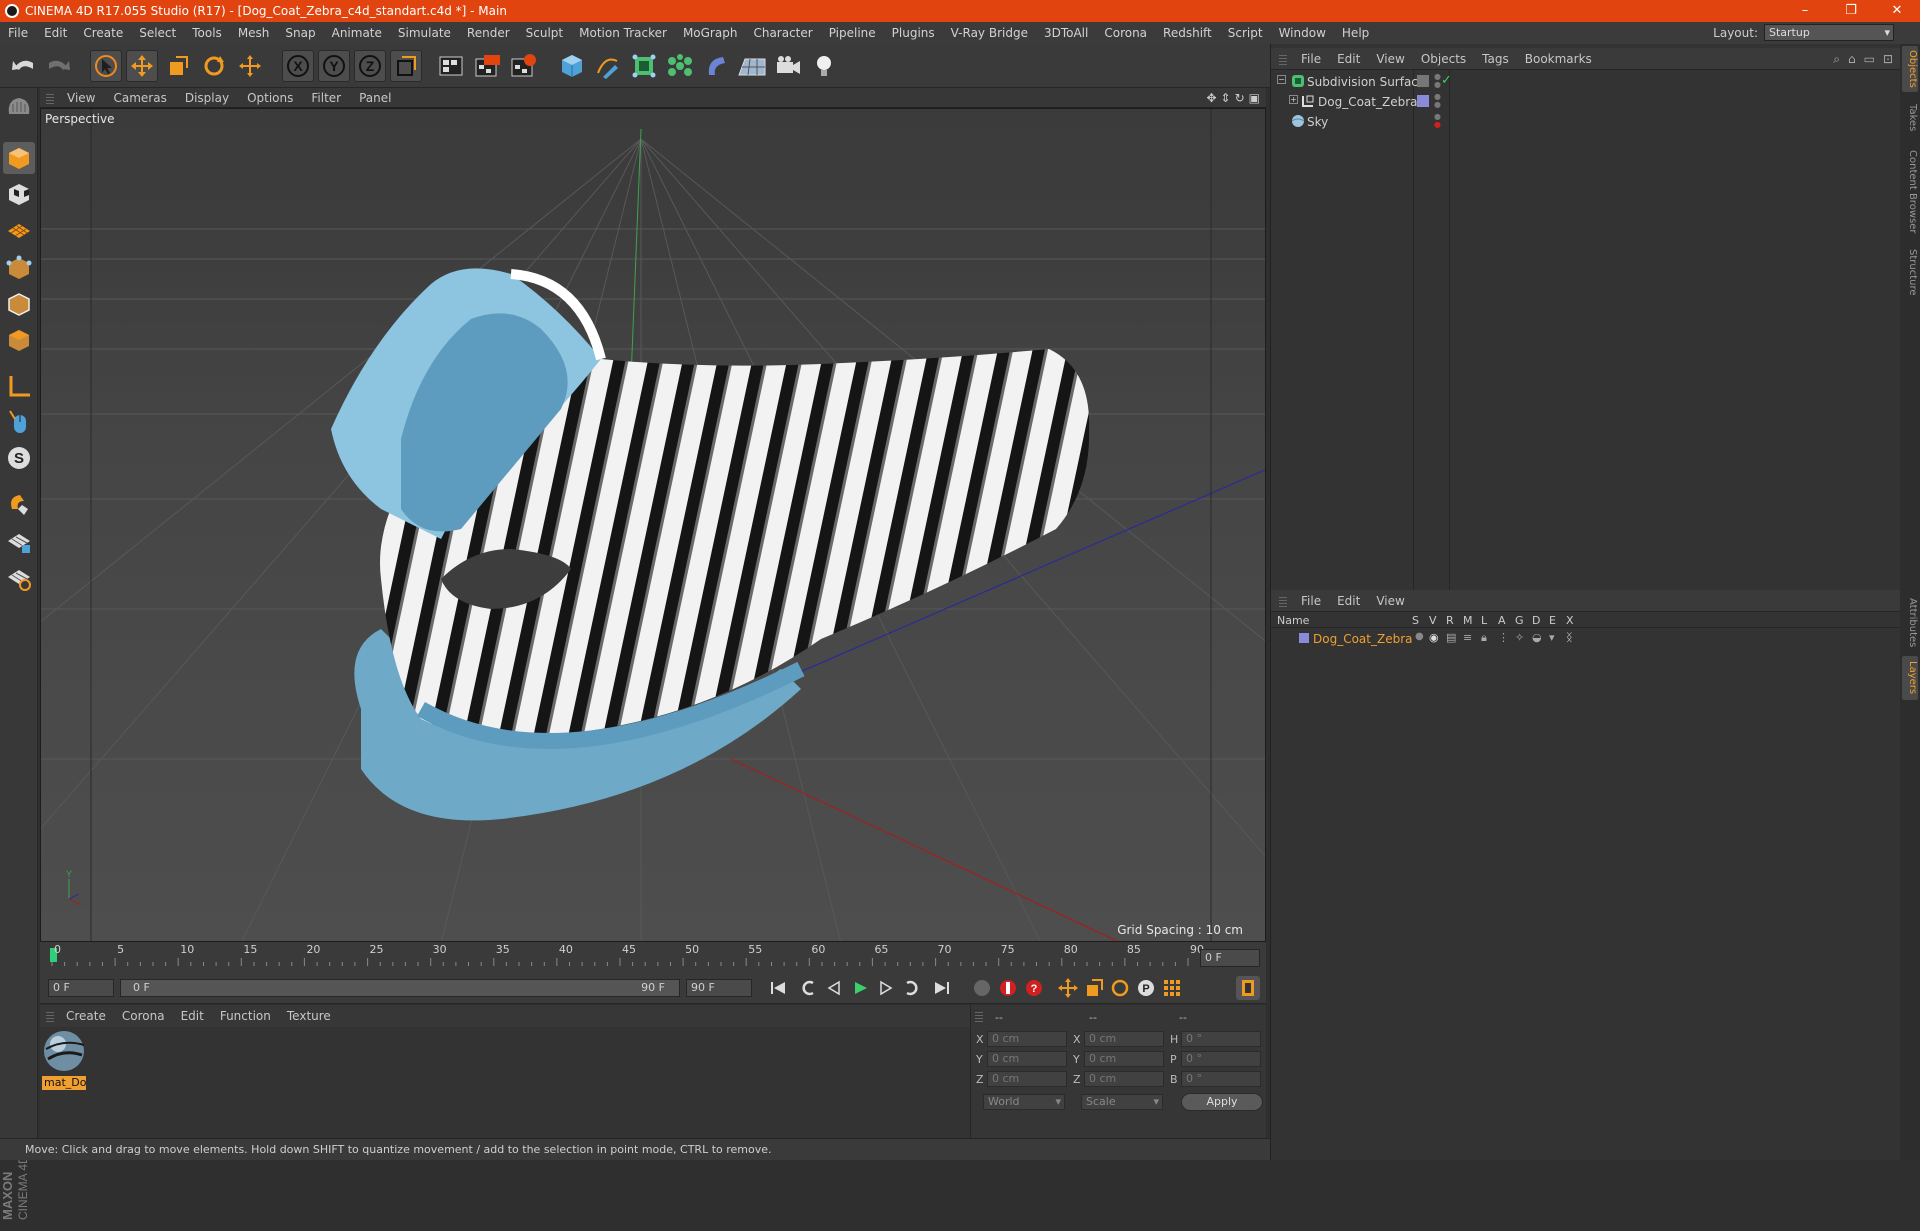 The width and height of the screenshot is (1920, 1231). What do you see at coordinates (808, 988) in the screenshot?
I see `prev-keyframe-icon` at bounding box center [808, 988].